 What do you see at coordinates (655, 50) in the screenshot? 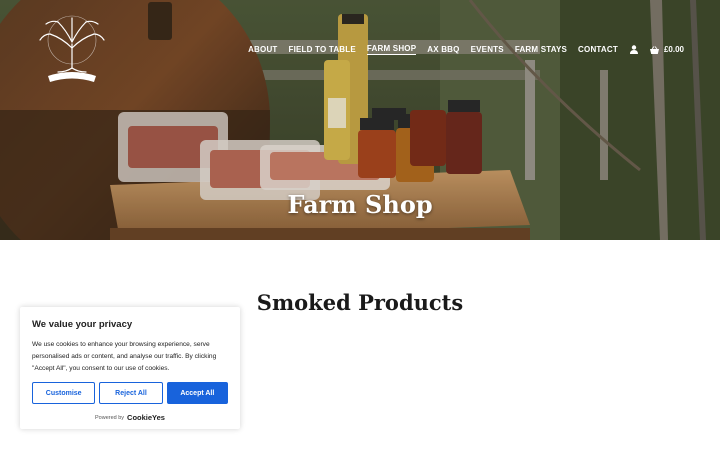
I see `basket-icon` at bounding box center [655, 50].